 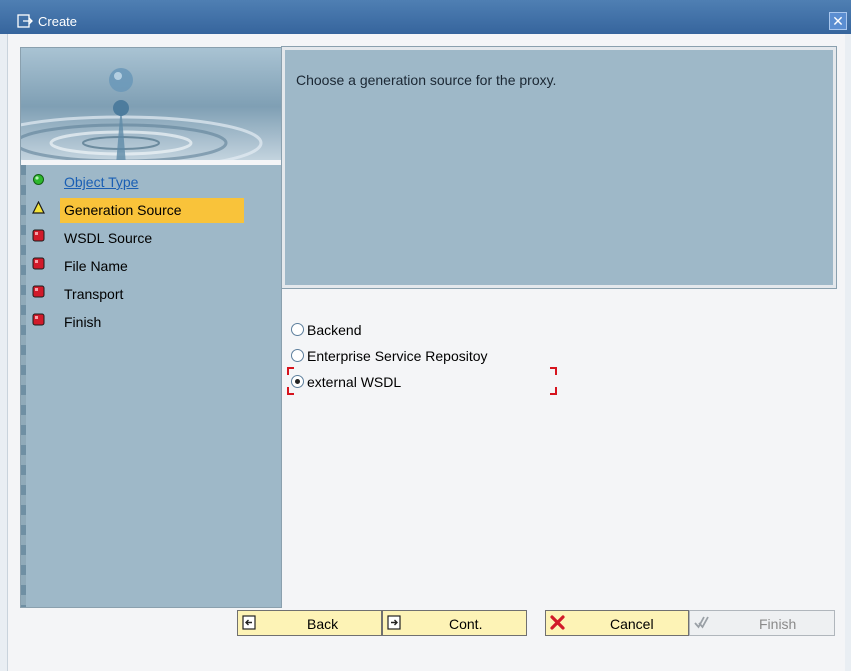 I want to click on finish-button: Finish, so click(x=762, y=623).